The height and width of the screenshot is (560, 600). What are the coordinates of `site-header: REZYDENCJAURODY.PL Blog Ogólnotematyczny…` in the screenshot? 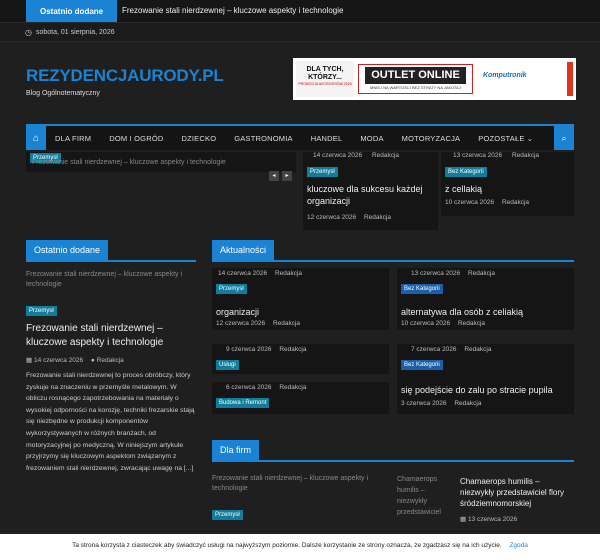 It's located at (300, 83).